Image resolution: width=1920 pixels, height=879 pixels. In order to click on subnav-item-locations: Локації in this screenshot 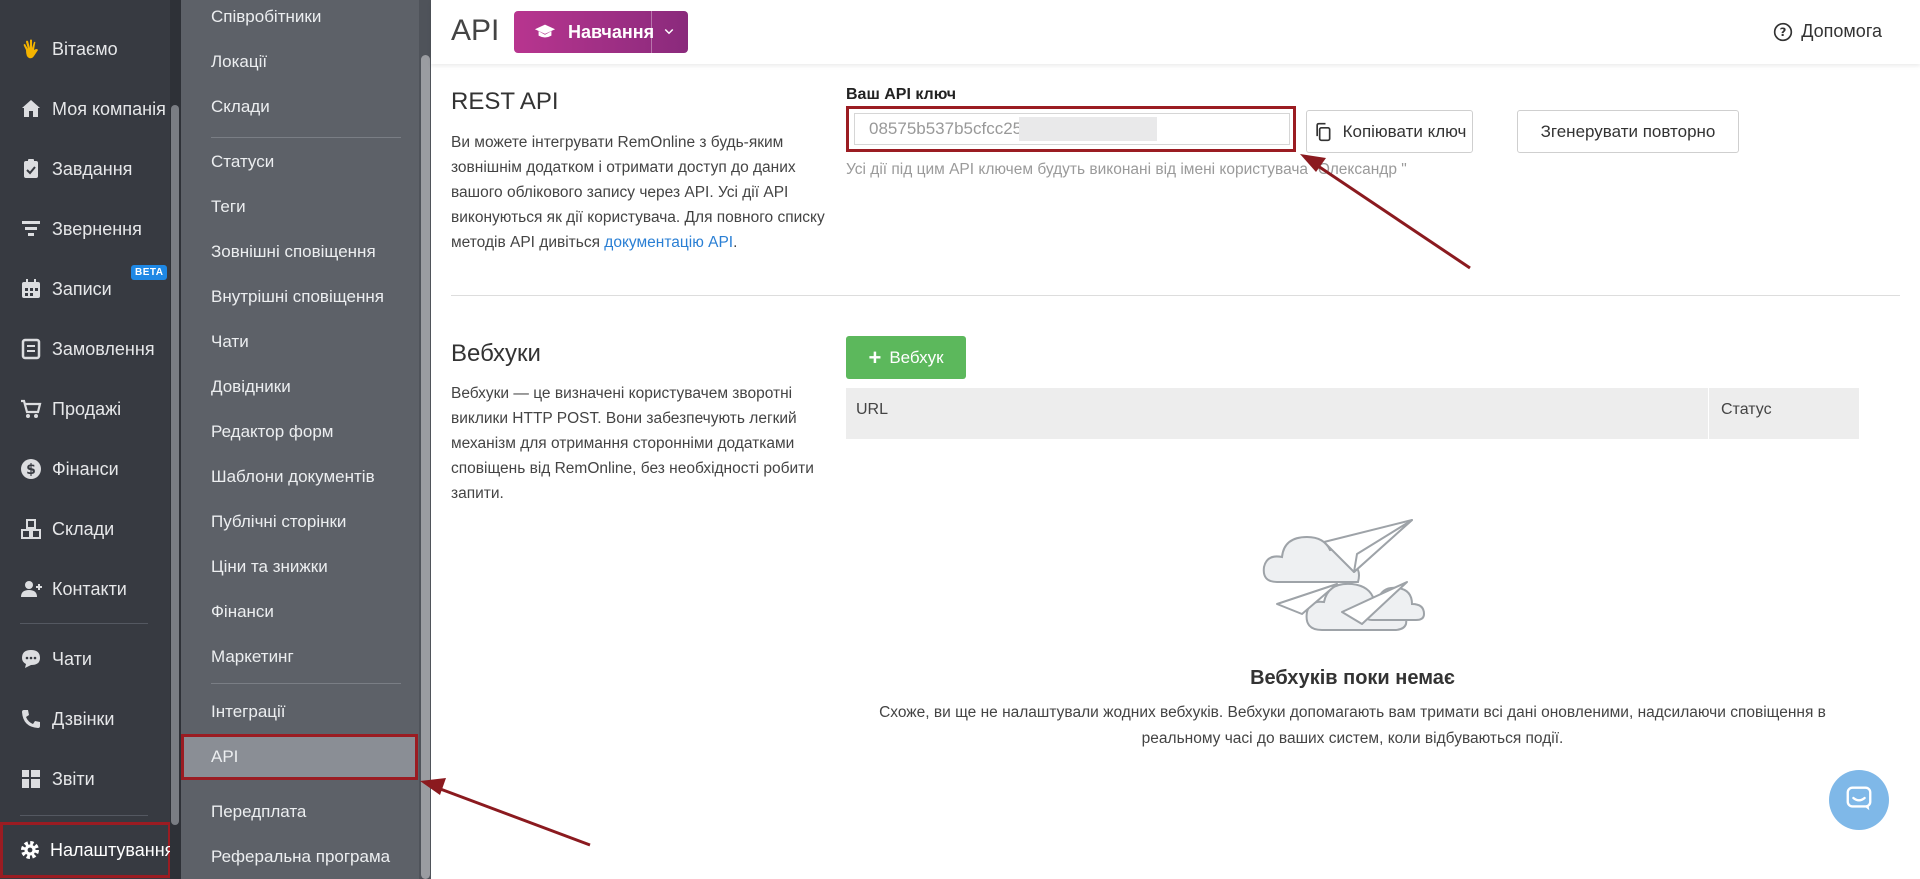, I will do `click(299, 62)`.